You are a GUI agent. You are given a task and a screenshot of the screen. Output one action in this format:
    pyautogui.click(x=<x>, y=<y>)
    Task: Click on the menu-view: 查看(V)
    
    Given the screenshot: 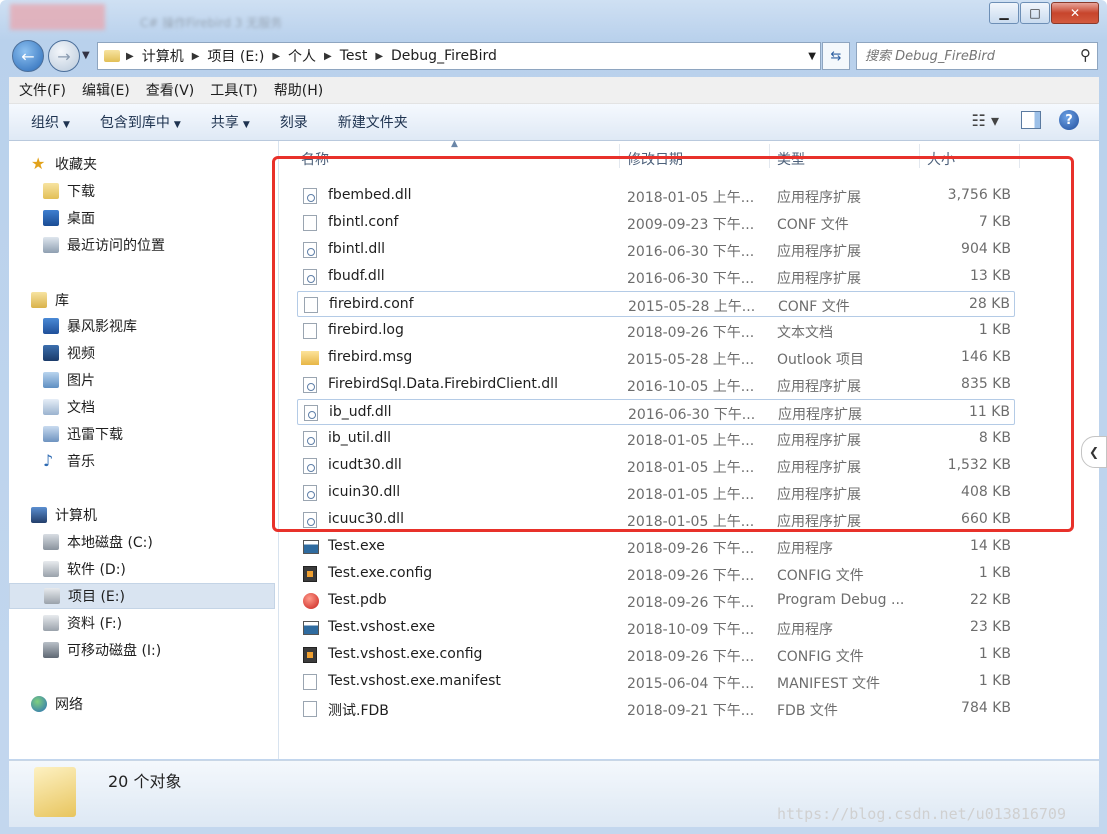 What is the action you would take?
    pyautogui.click(x=170, y=90)
    